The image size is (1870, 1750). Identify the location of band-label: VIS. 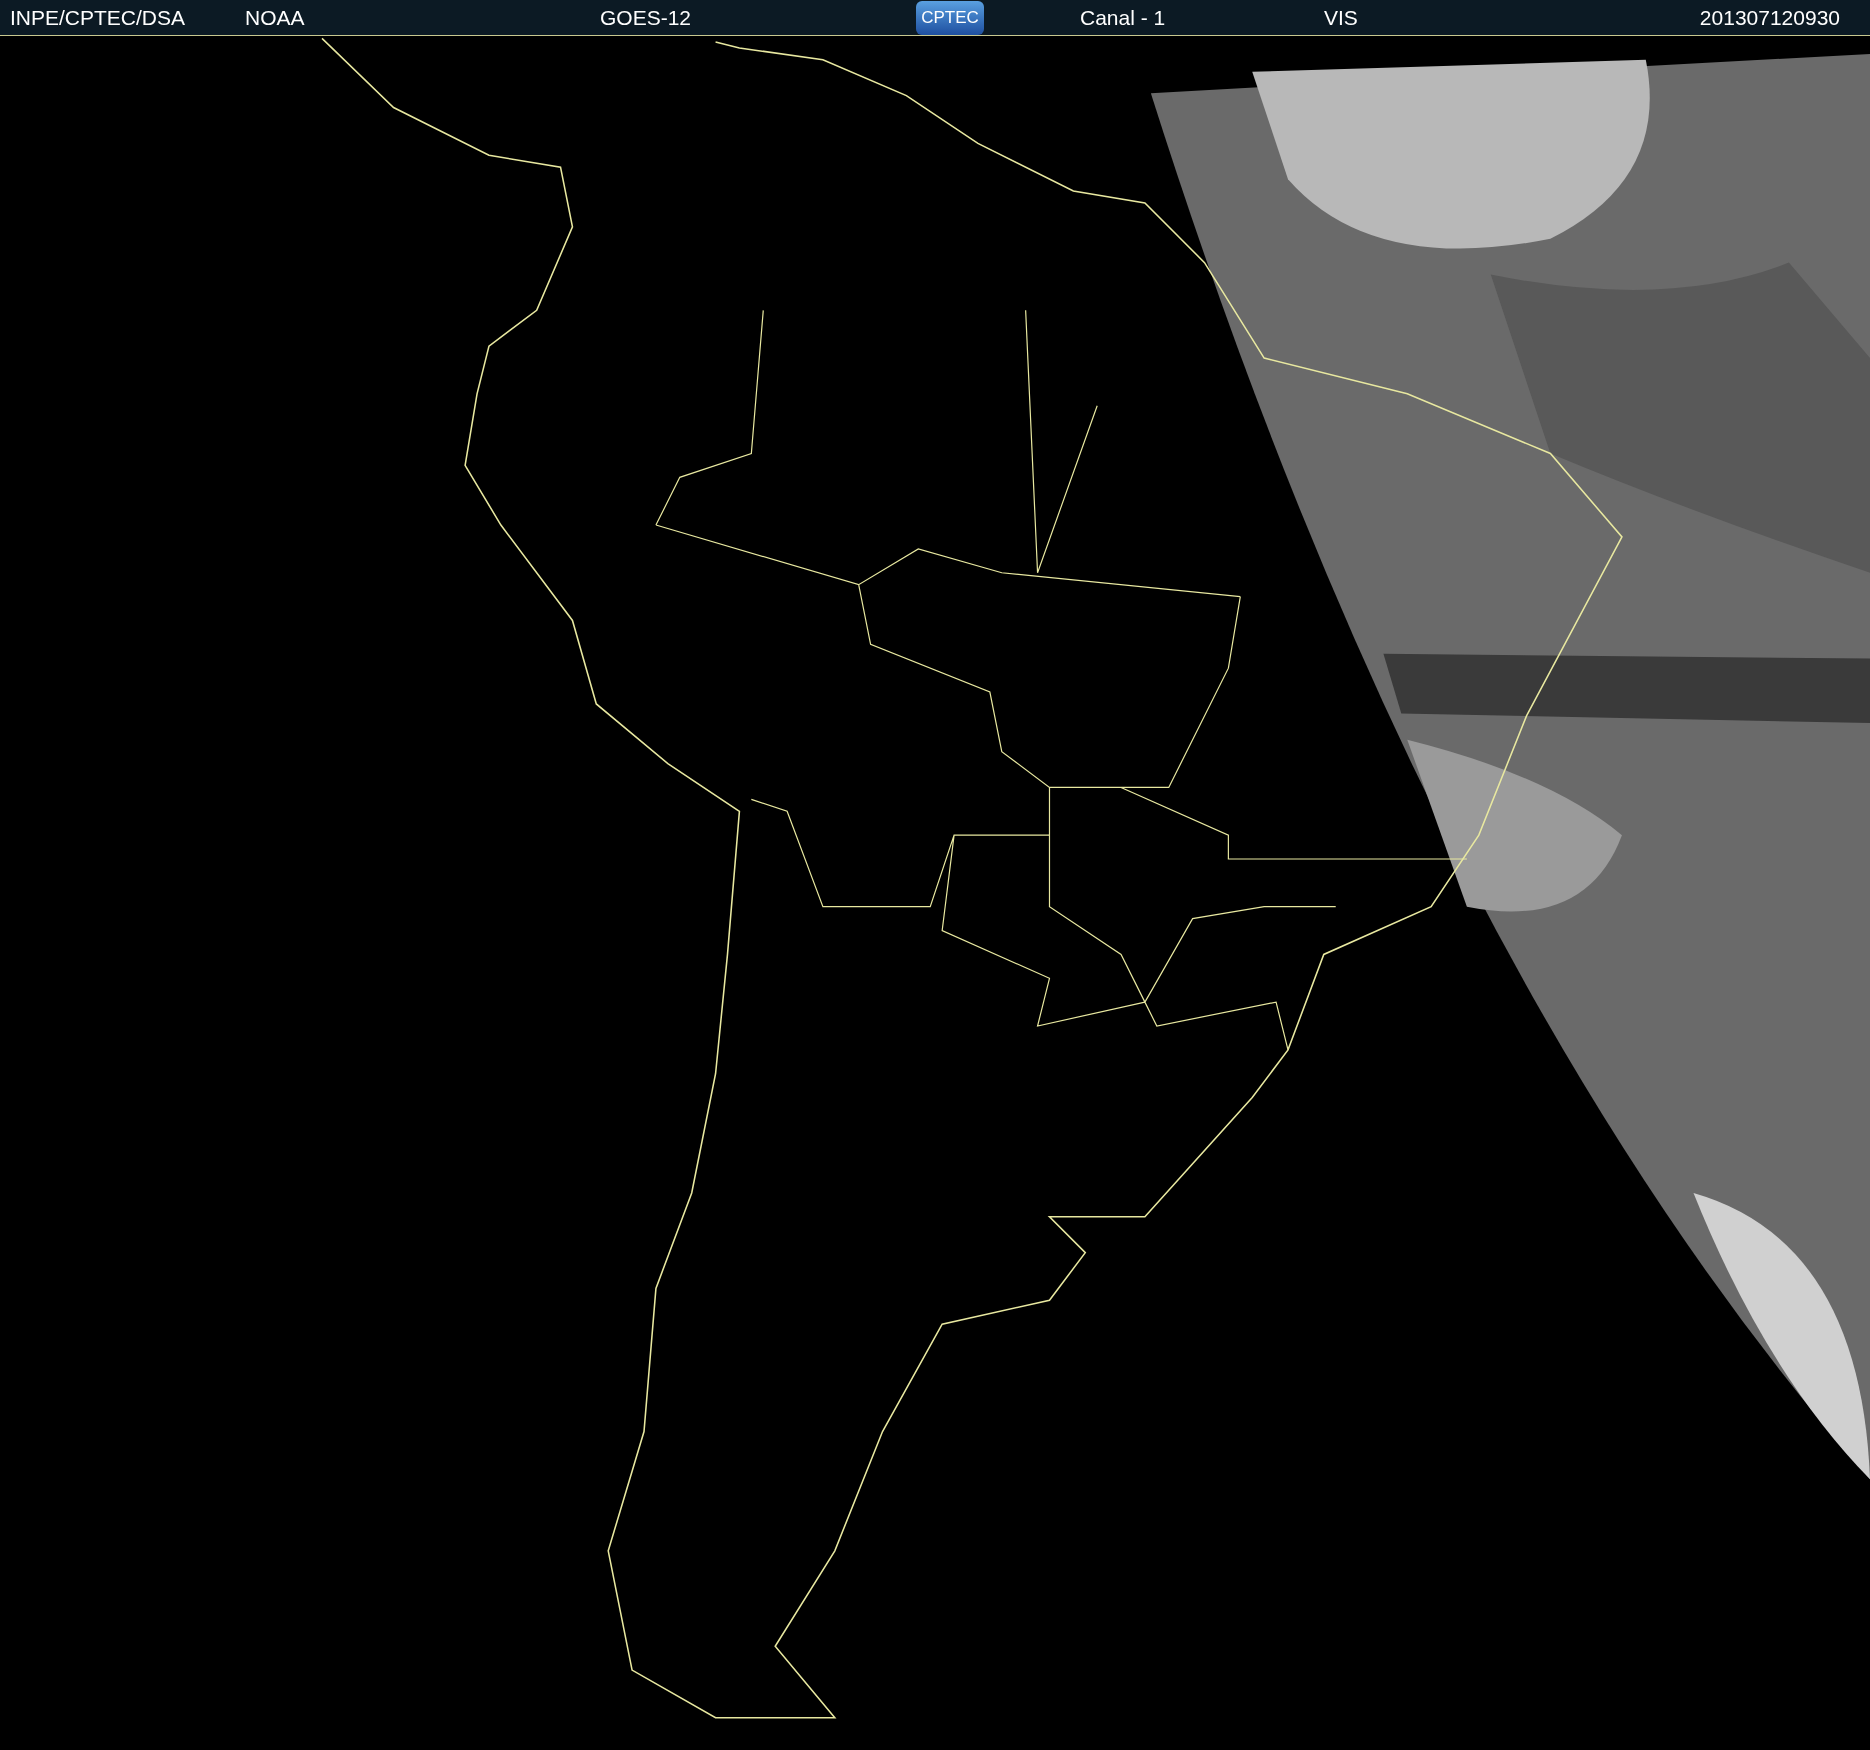
(1341, 17).